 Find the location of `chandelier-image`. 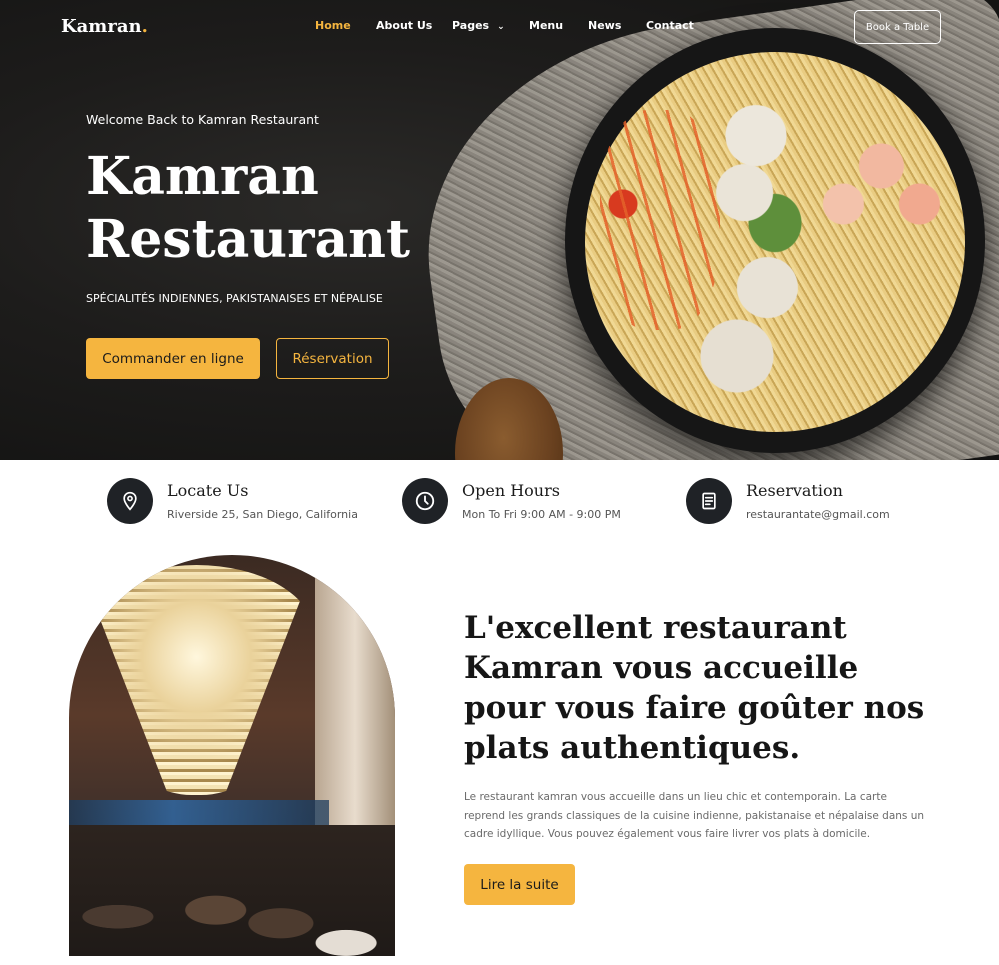

chandelier-image is located at coordinates (196, 680).